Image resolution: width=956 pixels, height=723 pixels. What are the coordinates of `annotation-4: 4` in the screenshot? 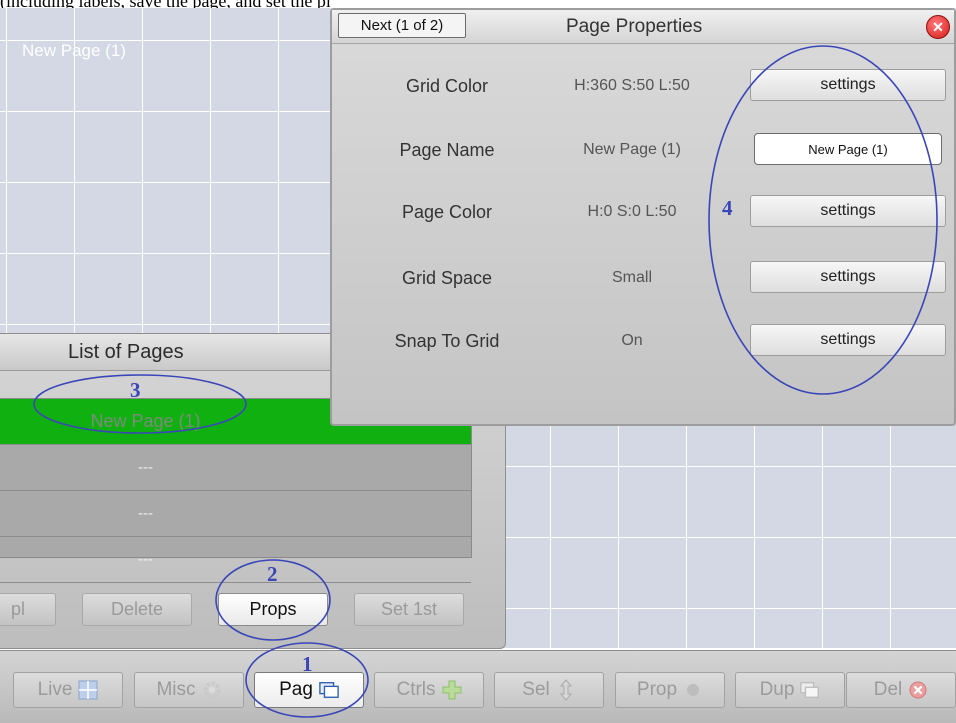 It's located at (727, 208).